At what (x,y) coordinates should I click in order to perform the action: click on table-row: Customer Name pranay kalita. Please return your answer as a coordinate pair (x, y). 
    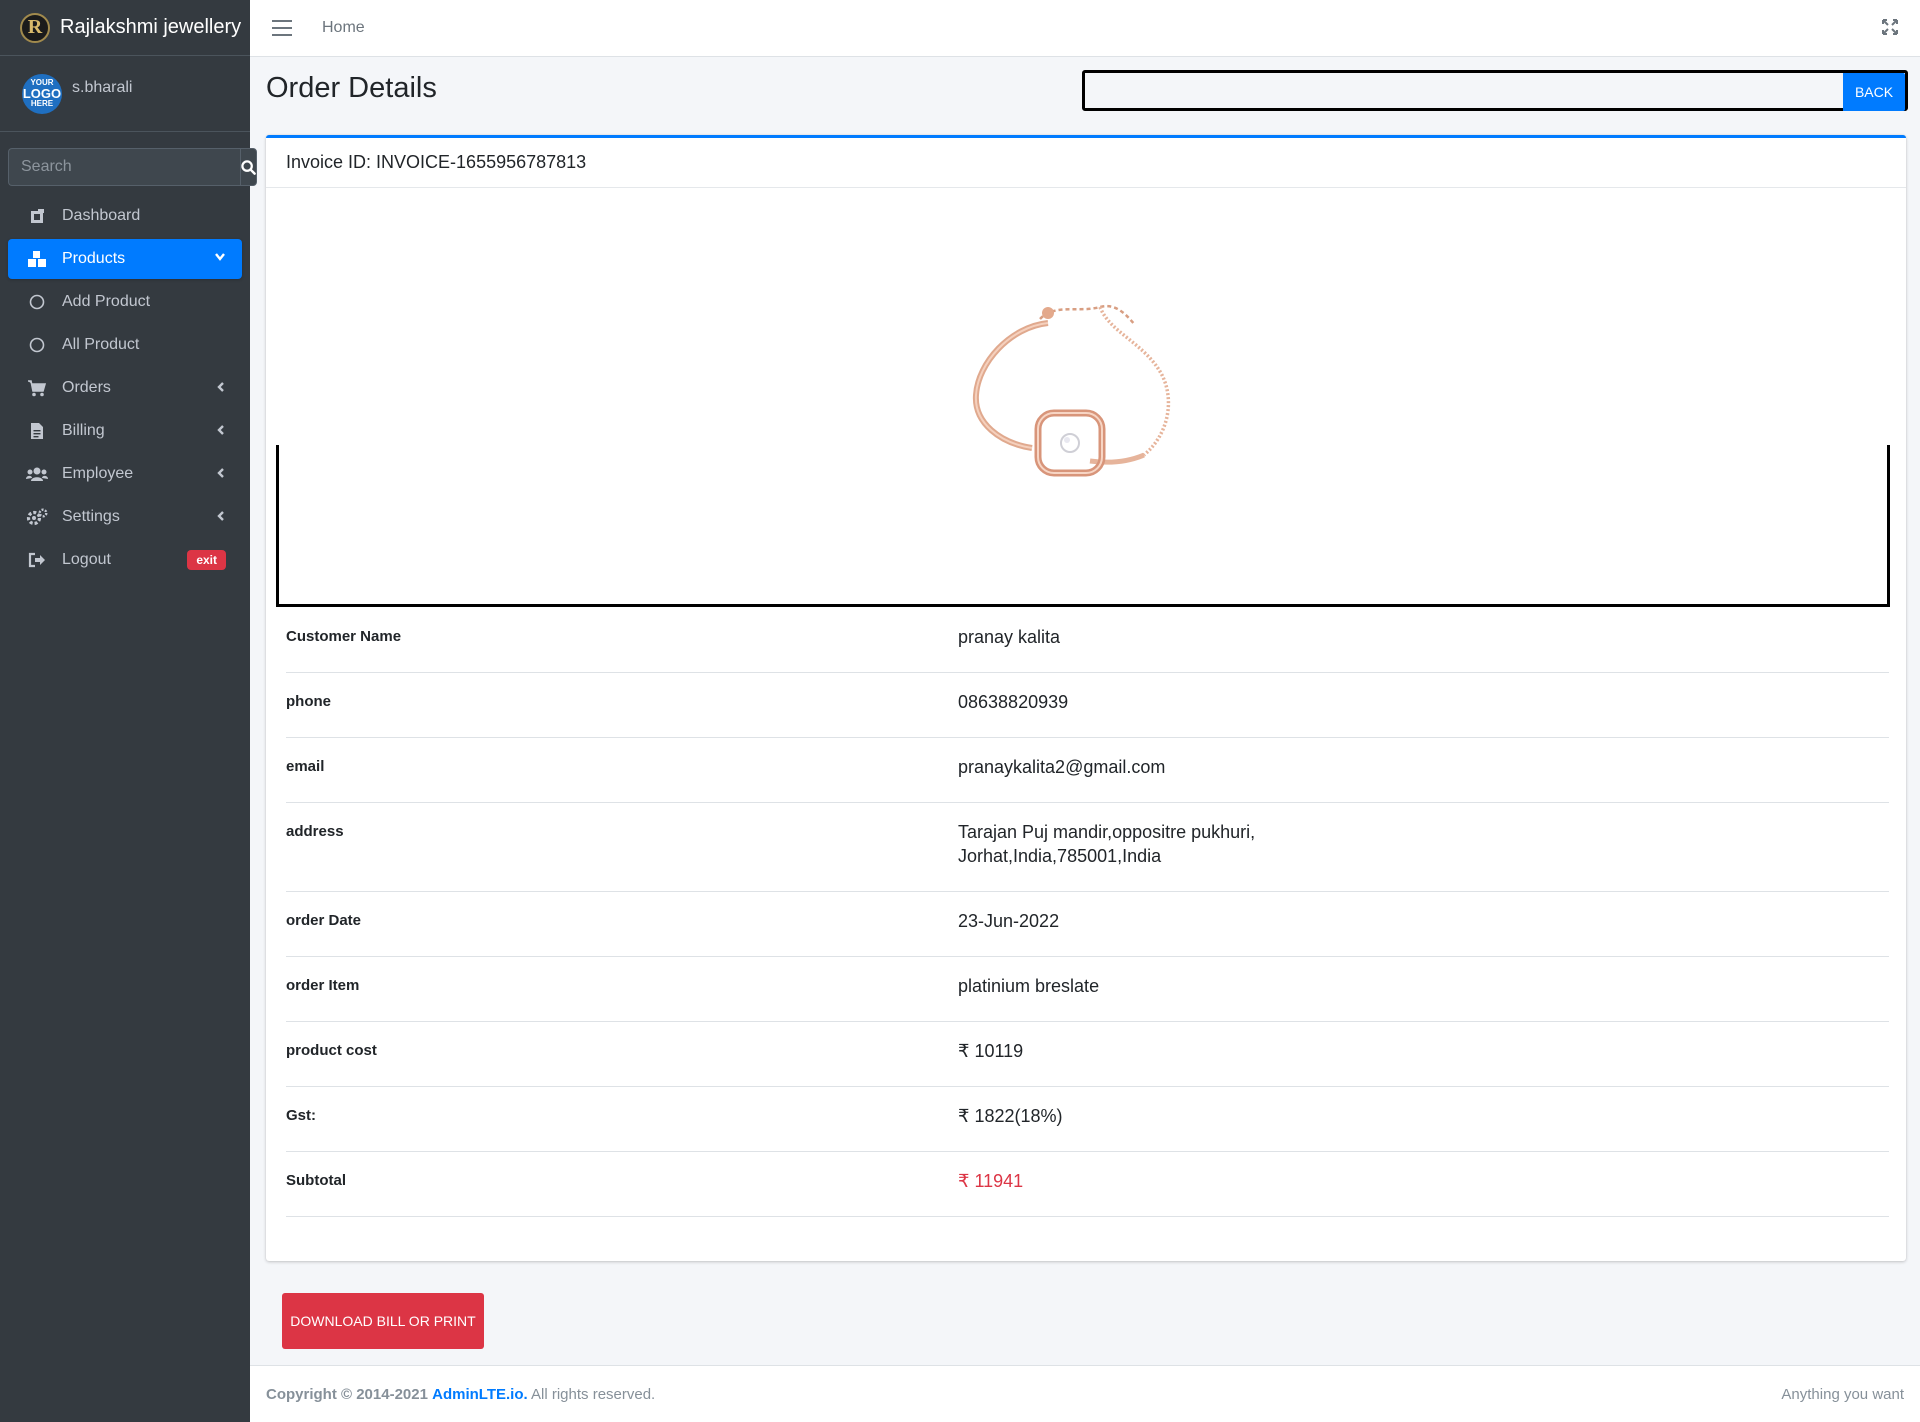
    Looking at the image, I should click on (1087, 640).